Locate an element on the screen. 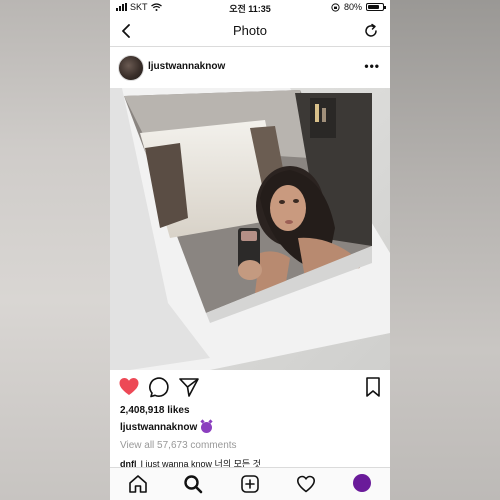  tab-bar is located at coordinates (250, 483).